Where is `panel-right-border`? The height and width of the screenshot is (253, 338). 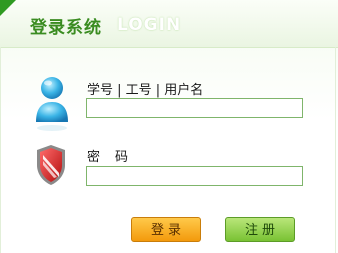 panel-right-border is located at coordinates (335, 150).